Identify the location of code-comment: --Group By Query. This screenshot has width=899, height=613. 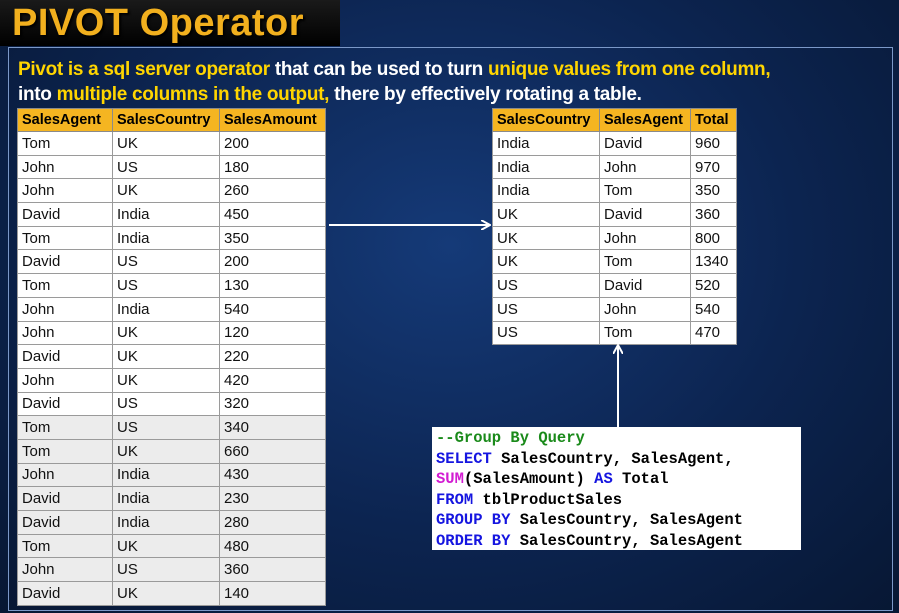
(510, 438).